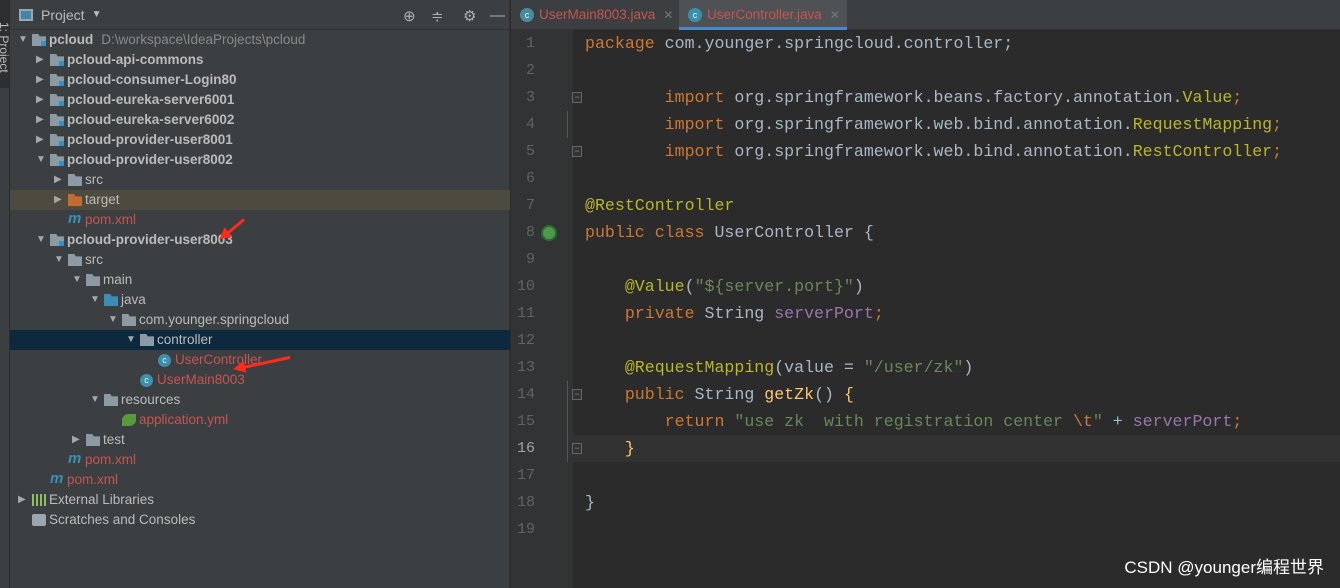 The image size is (1340, 588). I want to click on tree-item: ▶ test, so click(260, 440).